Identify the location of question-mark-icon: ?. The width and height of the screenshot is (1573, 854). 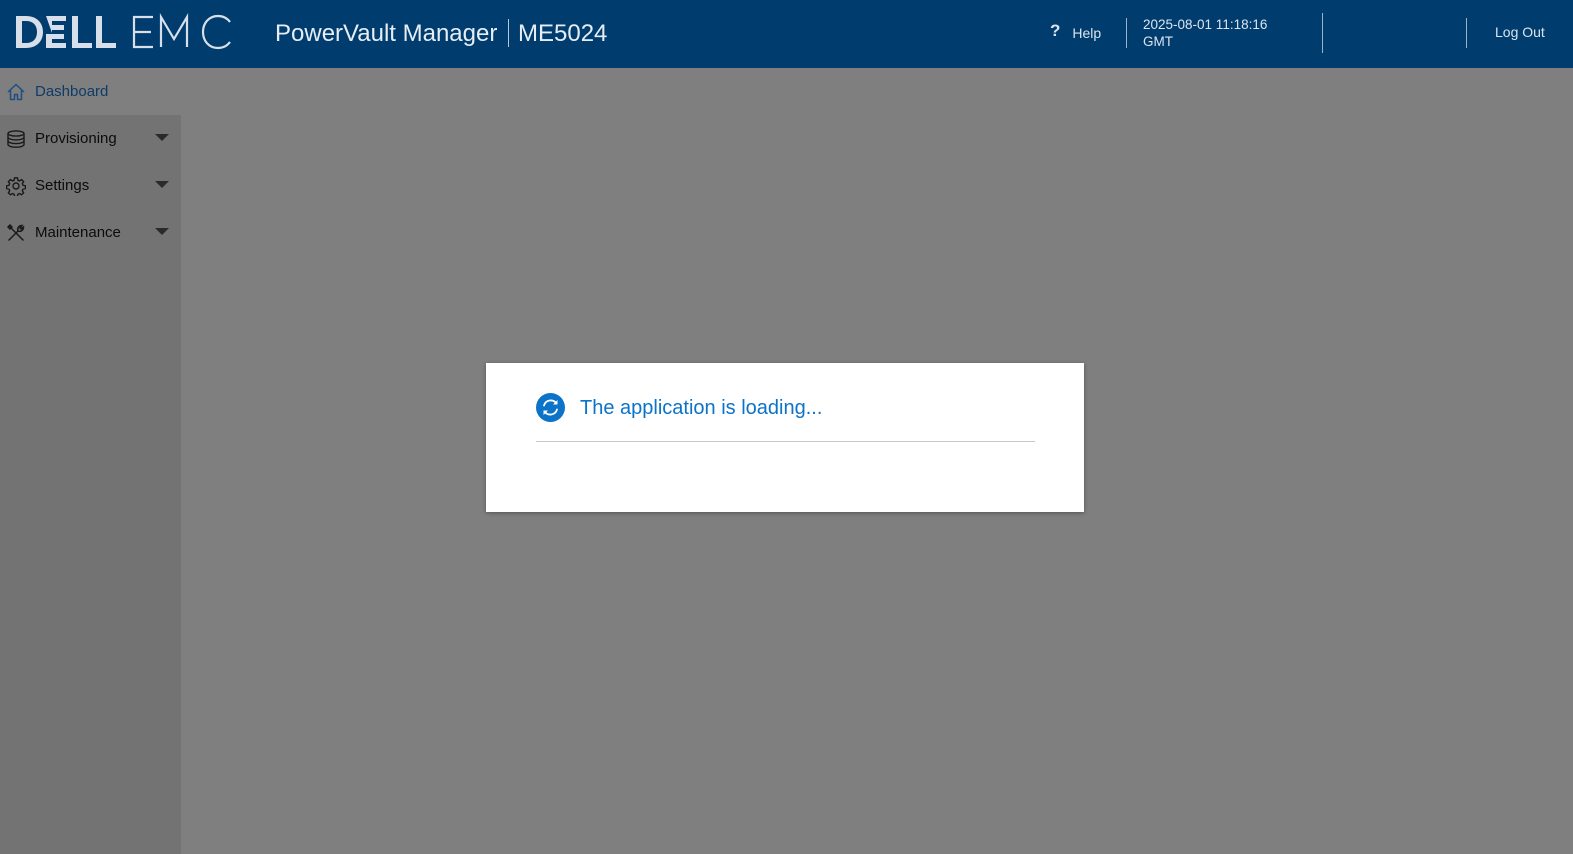
(1055, 30).